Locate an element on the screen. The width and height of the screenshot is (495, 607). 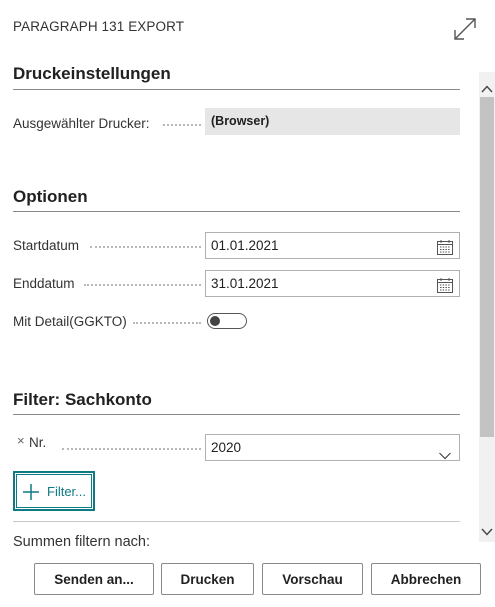
nr-select: 2020 is located at coordinates (332, 447).